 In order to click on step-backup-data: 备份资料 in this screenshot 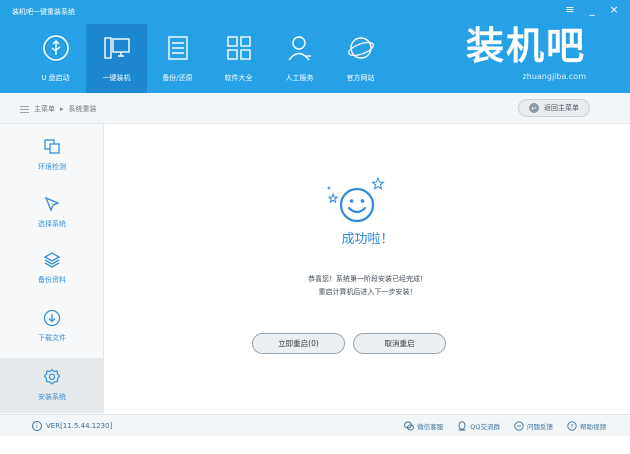, I will do `click(52, 268)`.